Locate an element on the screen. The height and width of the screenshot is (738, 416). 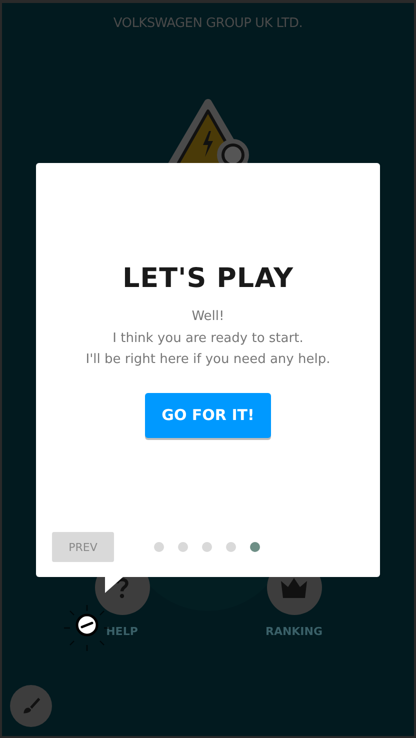
message-text: I think you are ready to start. is located at coordinates (208, 339).